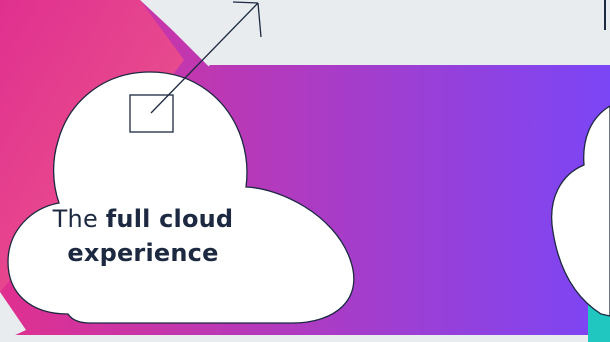 The width and height of the screenshot is (610, 342). I want to click on caption-bold-line-1: full cloud, so click(169, 219).